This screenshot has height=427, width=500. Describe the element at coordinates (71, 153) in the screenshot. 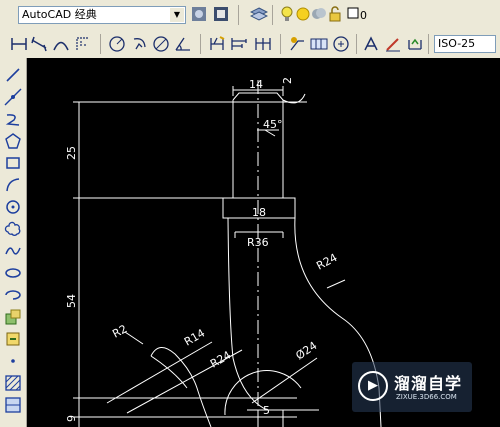

I see `dim-text-25: 25` at that location.